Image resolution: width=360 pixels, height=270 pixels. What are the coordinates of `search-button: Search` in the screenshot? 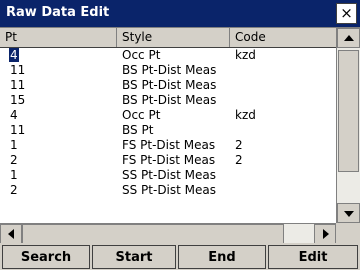 It's located at (46, 257).